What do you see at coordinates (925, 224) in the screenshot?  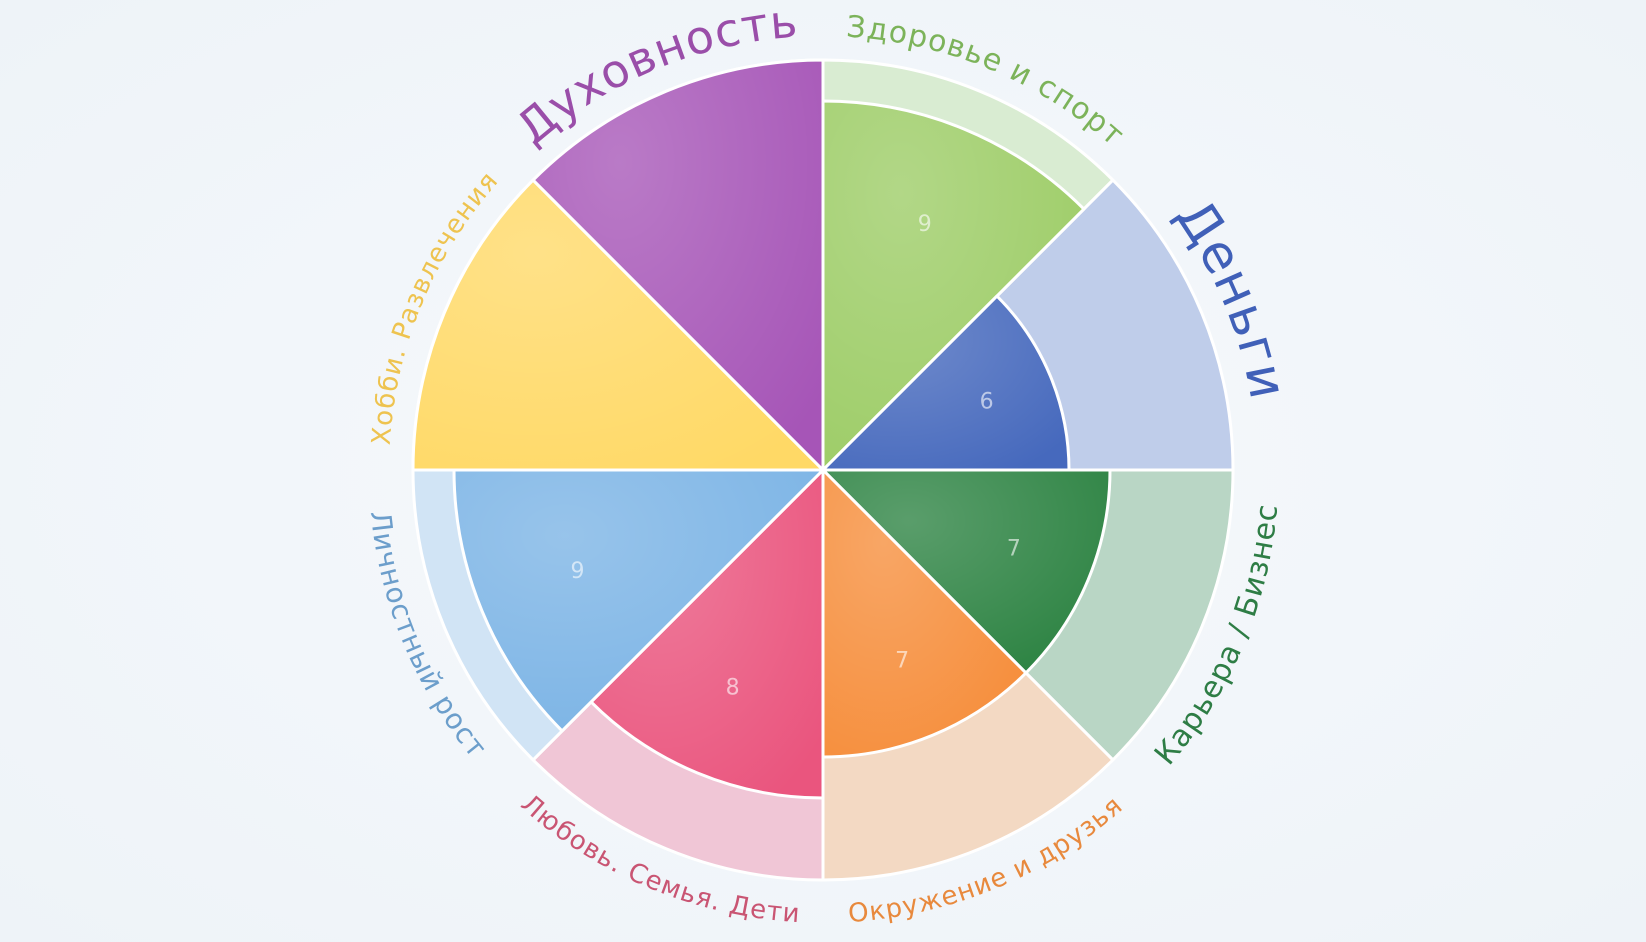 I see `segment-1-value-label: 9` at bounding box center [925, 224].